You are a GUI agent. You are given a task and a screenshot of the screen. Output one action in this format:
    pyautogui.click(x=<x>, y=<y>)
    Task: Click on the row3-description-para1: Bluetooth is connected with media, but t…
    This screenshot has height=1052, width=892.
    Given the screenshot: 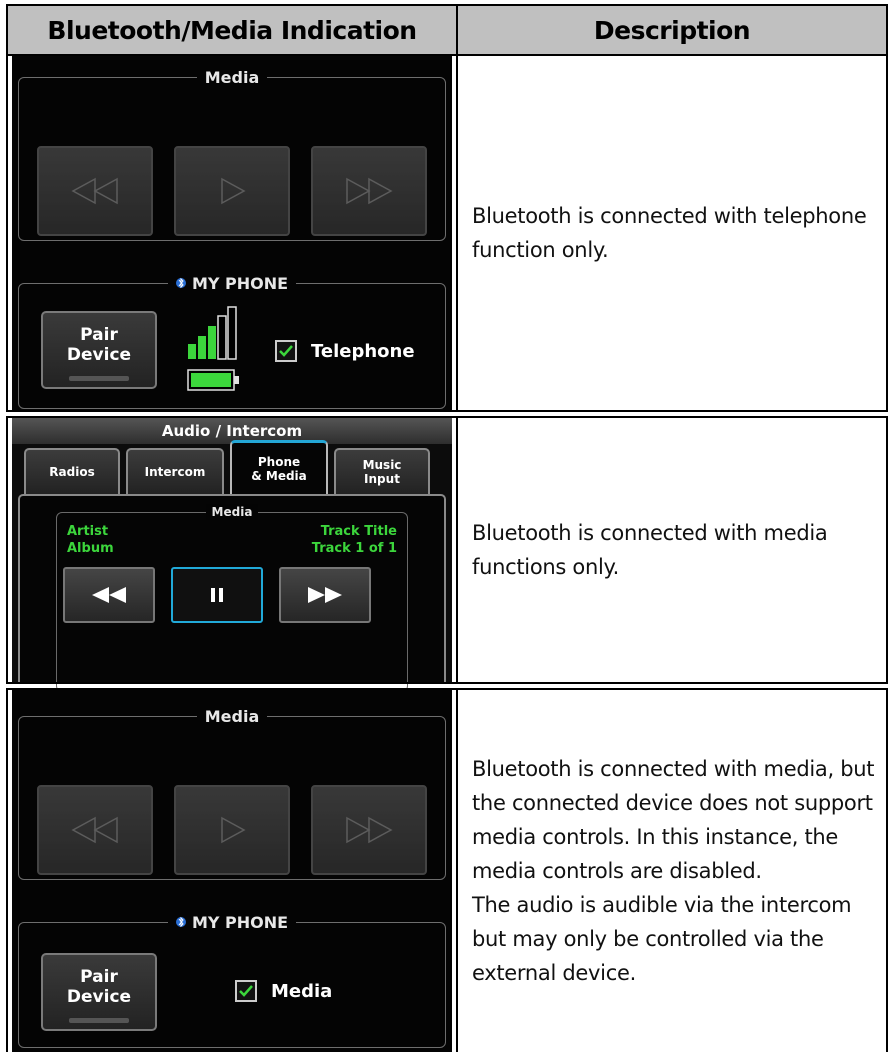 What is the action you would take?
    pyautogui.click(x=673, y=820)
    